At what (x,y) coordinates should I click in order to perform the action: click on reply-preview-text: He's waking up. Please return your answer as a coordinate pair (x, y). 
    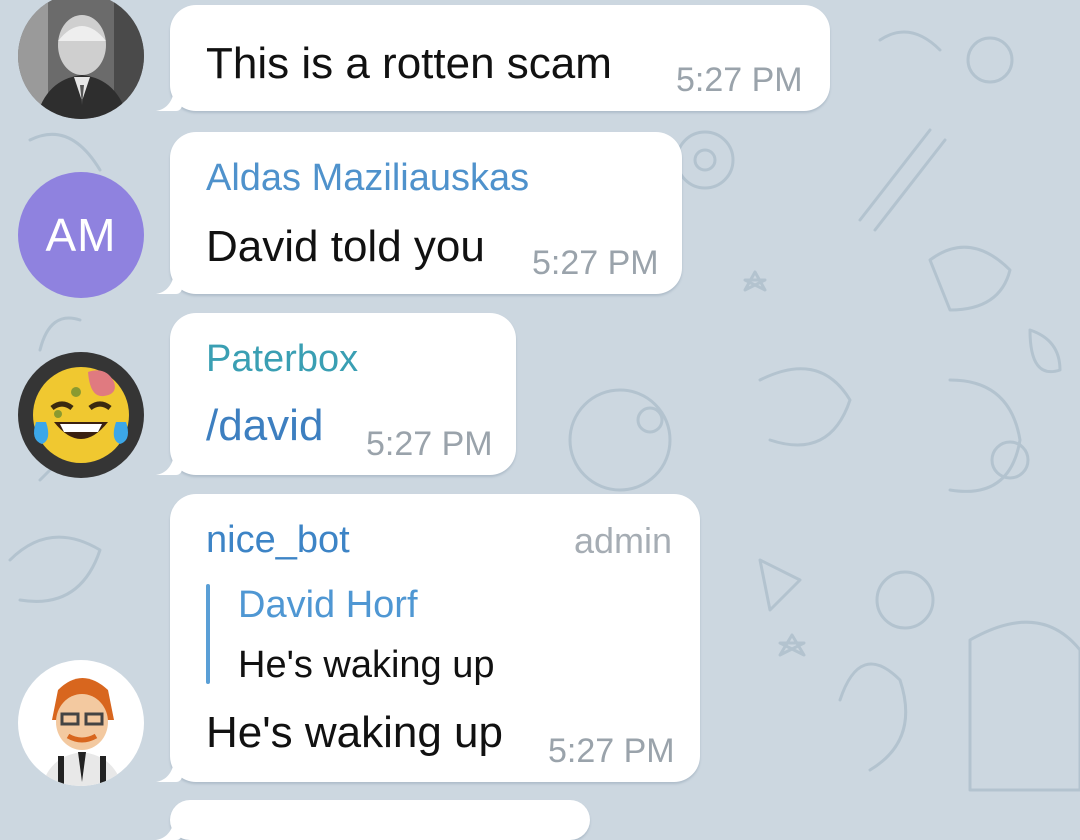
    Looking at the image, I should click on (366, 665).